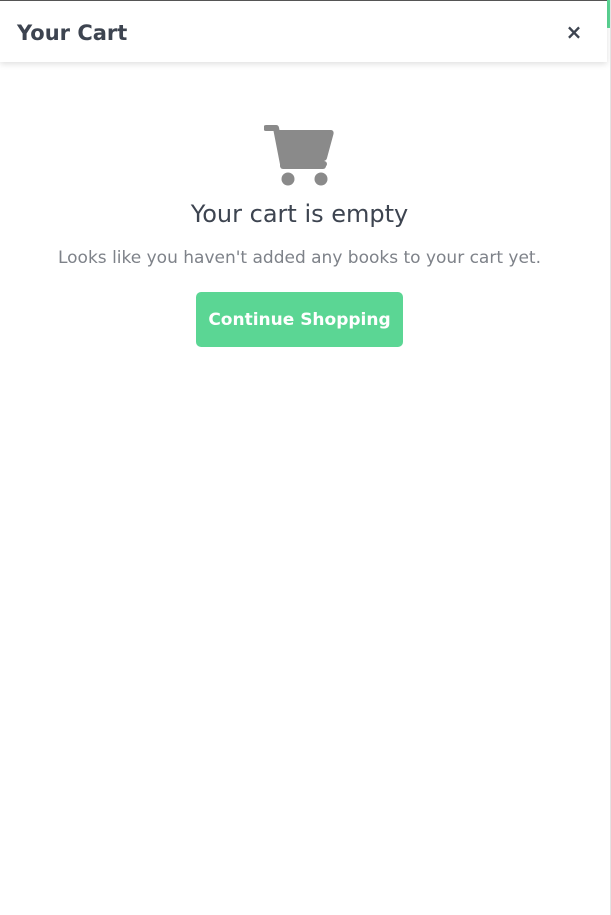 The width and height of the screenshot is (611, 915). I want to click on cart-title: Your Cart, so click(72, 33).